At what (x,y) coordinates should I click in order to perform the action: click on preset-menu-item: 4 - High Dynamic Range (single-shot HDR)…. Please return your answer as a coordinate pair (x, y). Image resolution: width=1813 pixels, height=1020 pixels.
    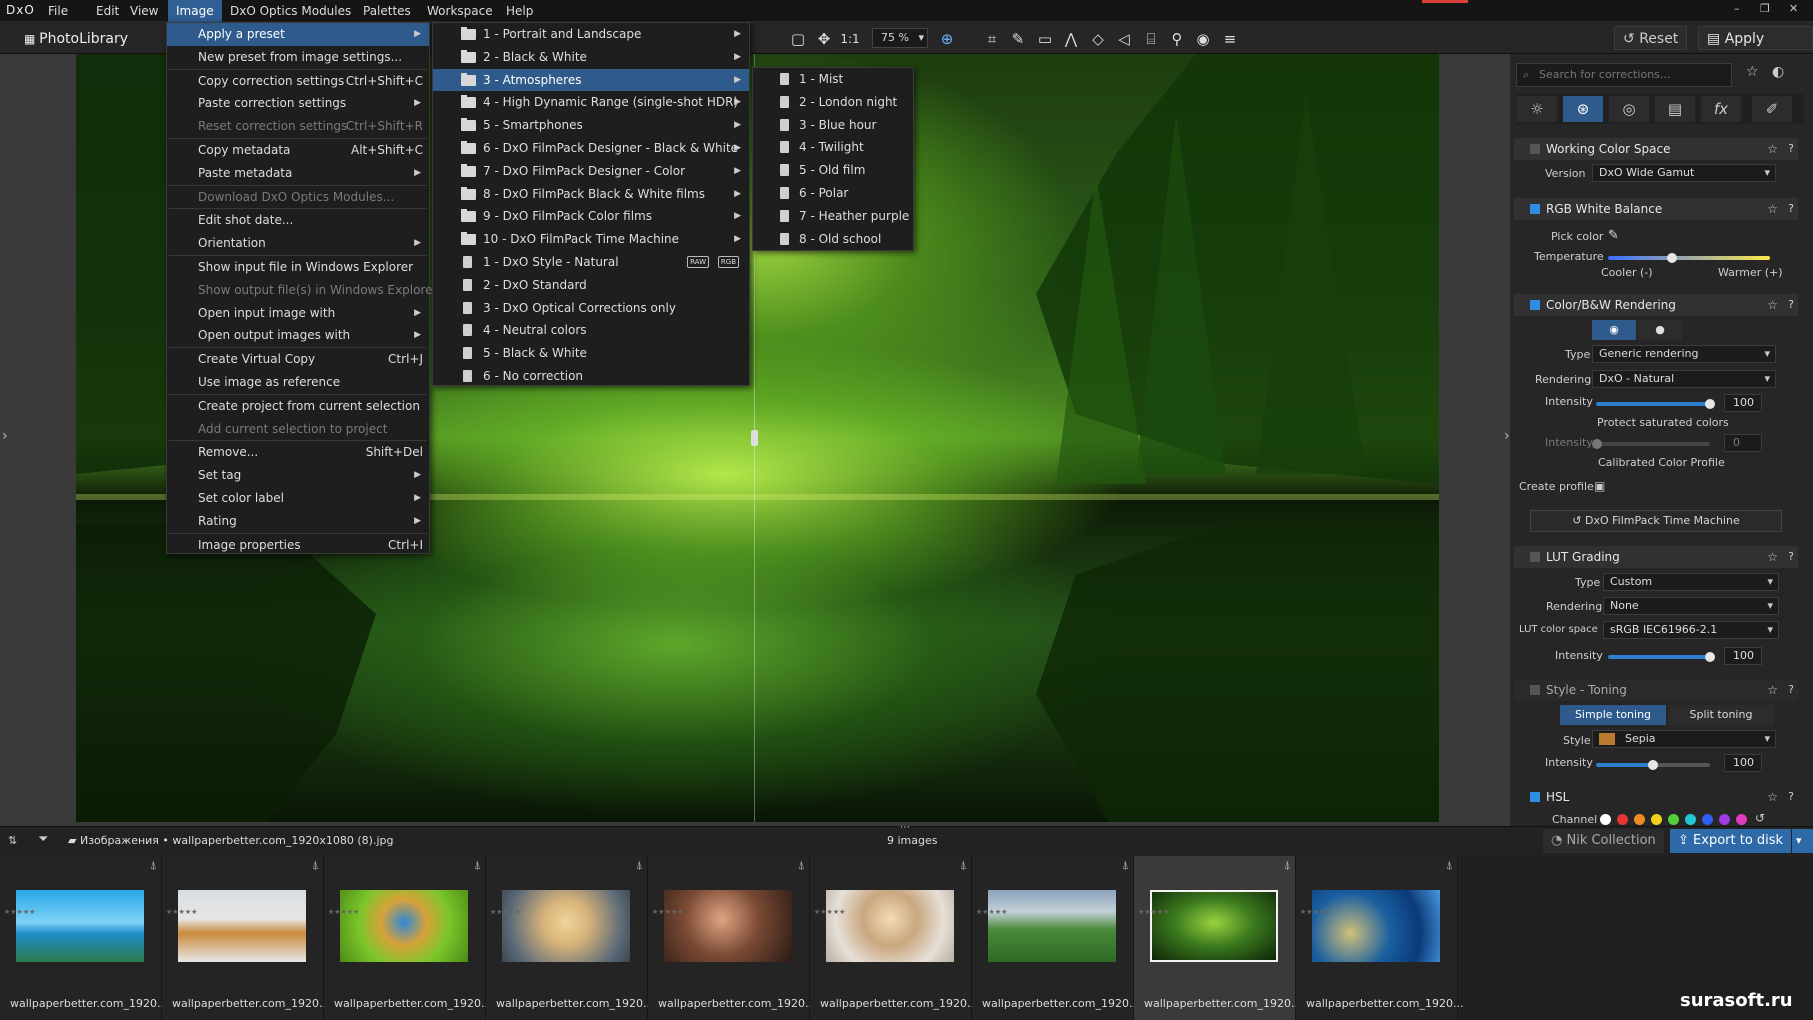
    Looking at the image, I should click on (591, 102).